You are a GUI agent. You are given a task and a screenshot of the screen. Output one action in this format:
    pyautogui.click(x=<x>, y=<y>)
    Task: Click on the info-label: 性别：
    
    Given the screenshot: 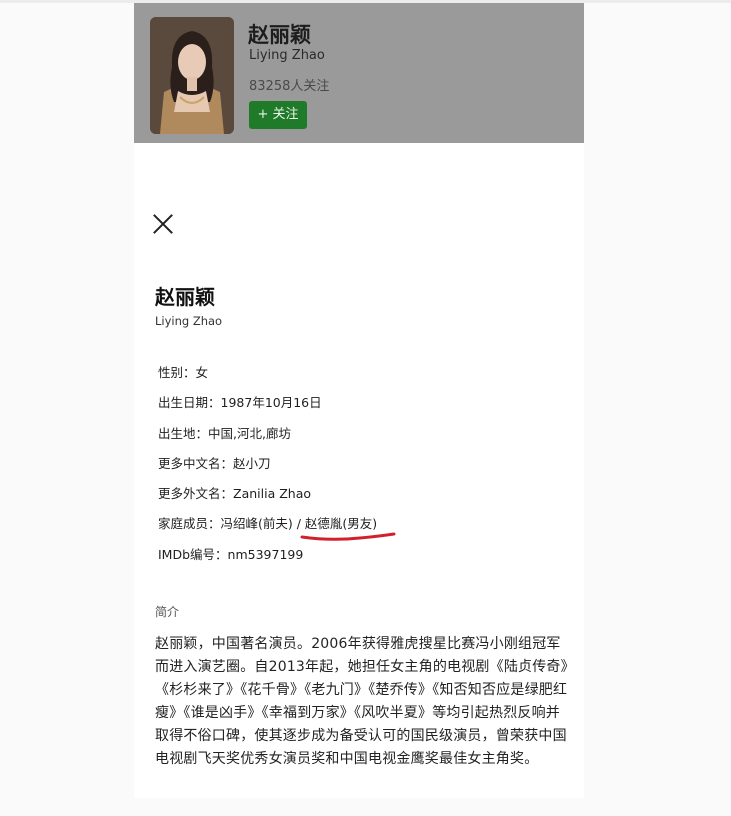 What is the action you would take?
    pyautogui.click(x=177, y=372)
    